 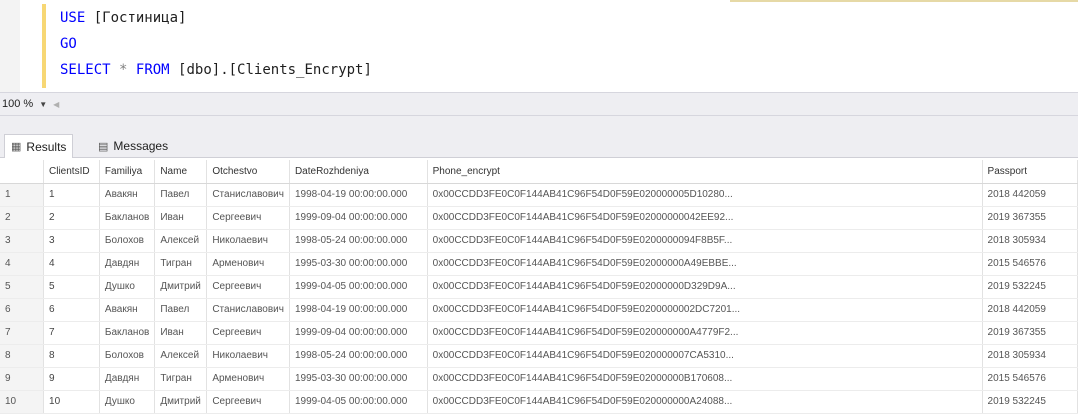 I want to click on cell-familiya: Душко, so click(x=127, y=402).